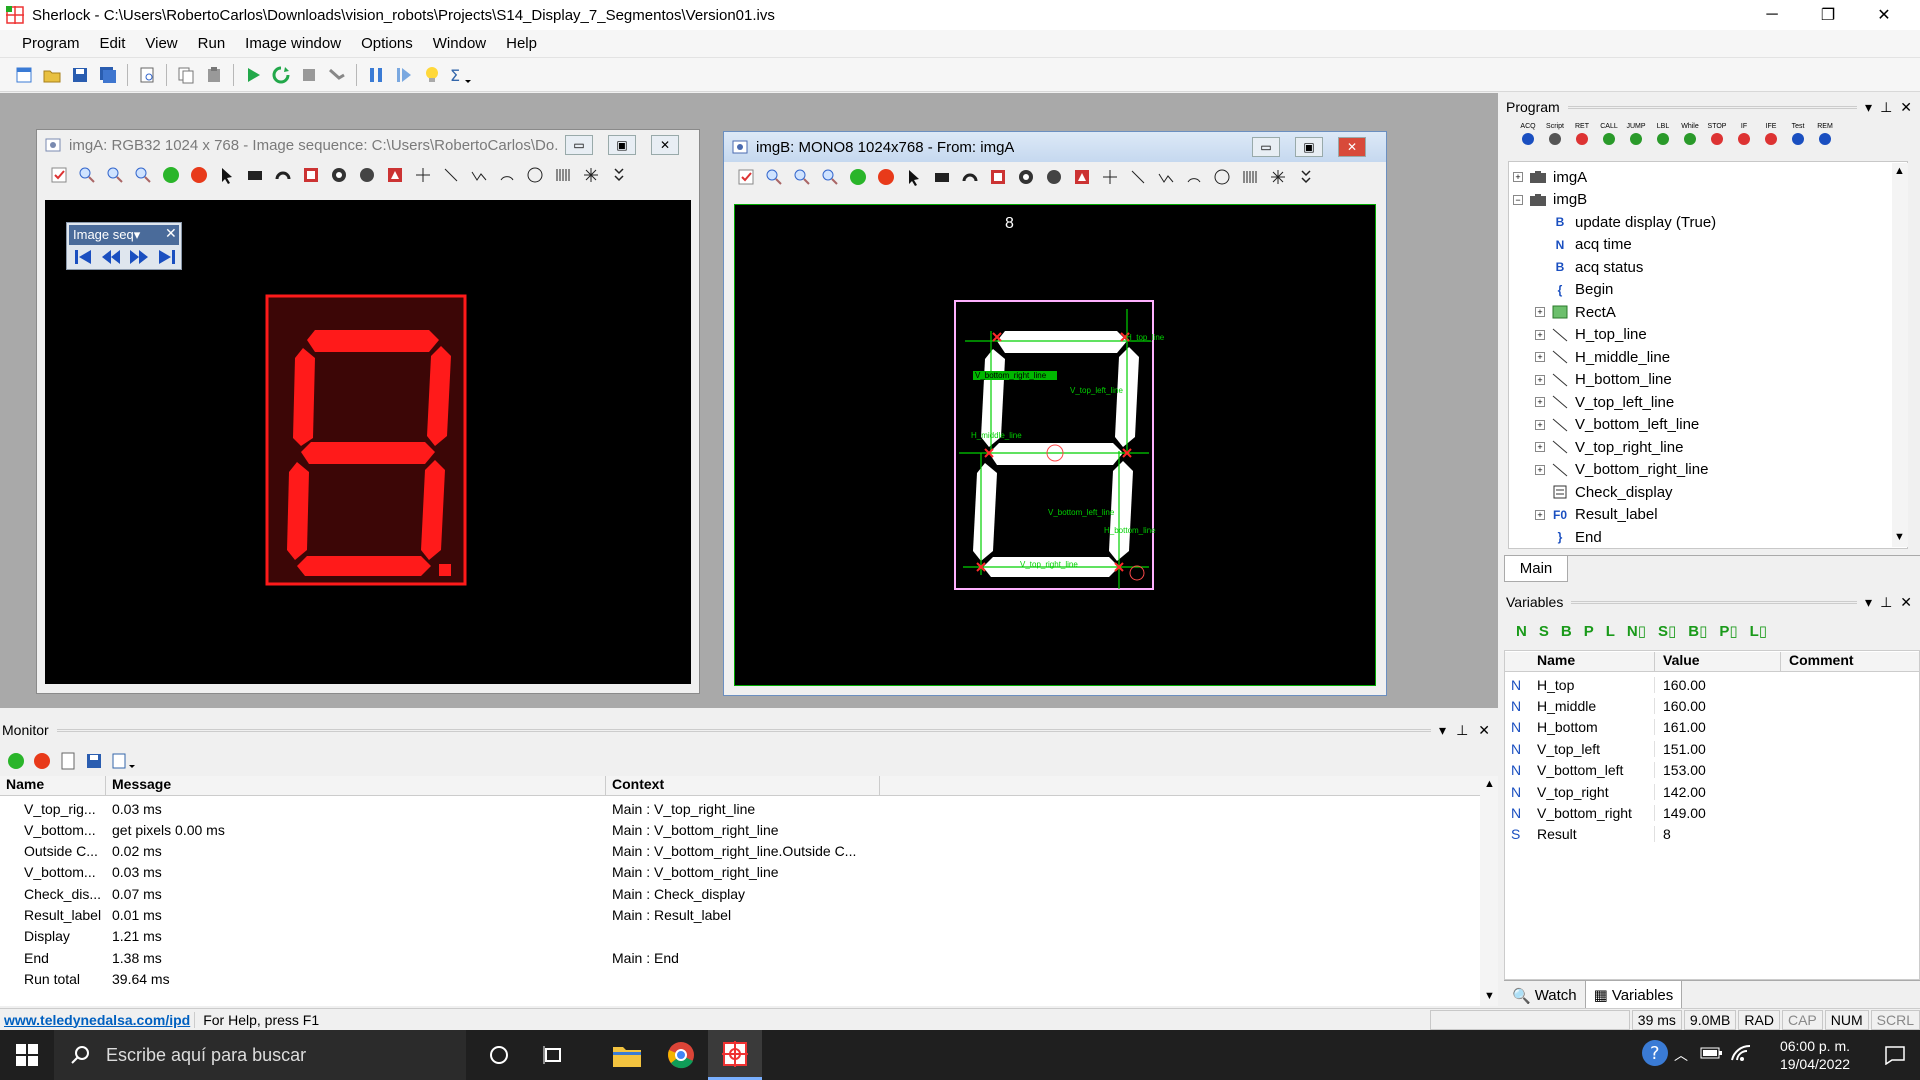 This screenshot has height=1080, width=1920. Describe the element at coordinates (1621, 470) in the screenshot. I see `tree-node: + V_bottom_right_line` at that location.